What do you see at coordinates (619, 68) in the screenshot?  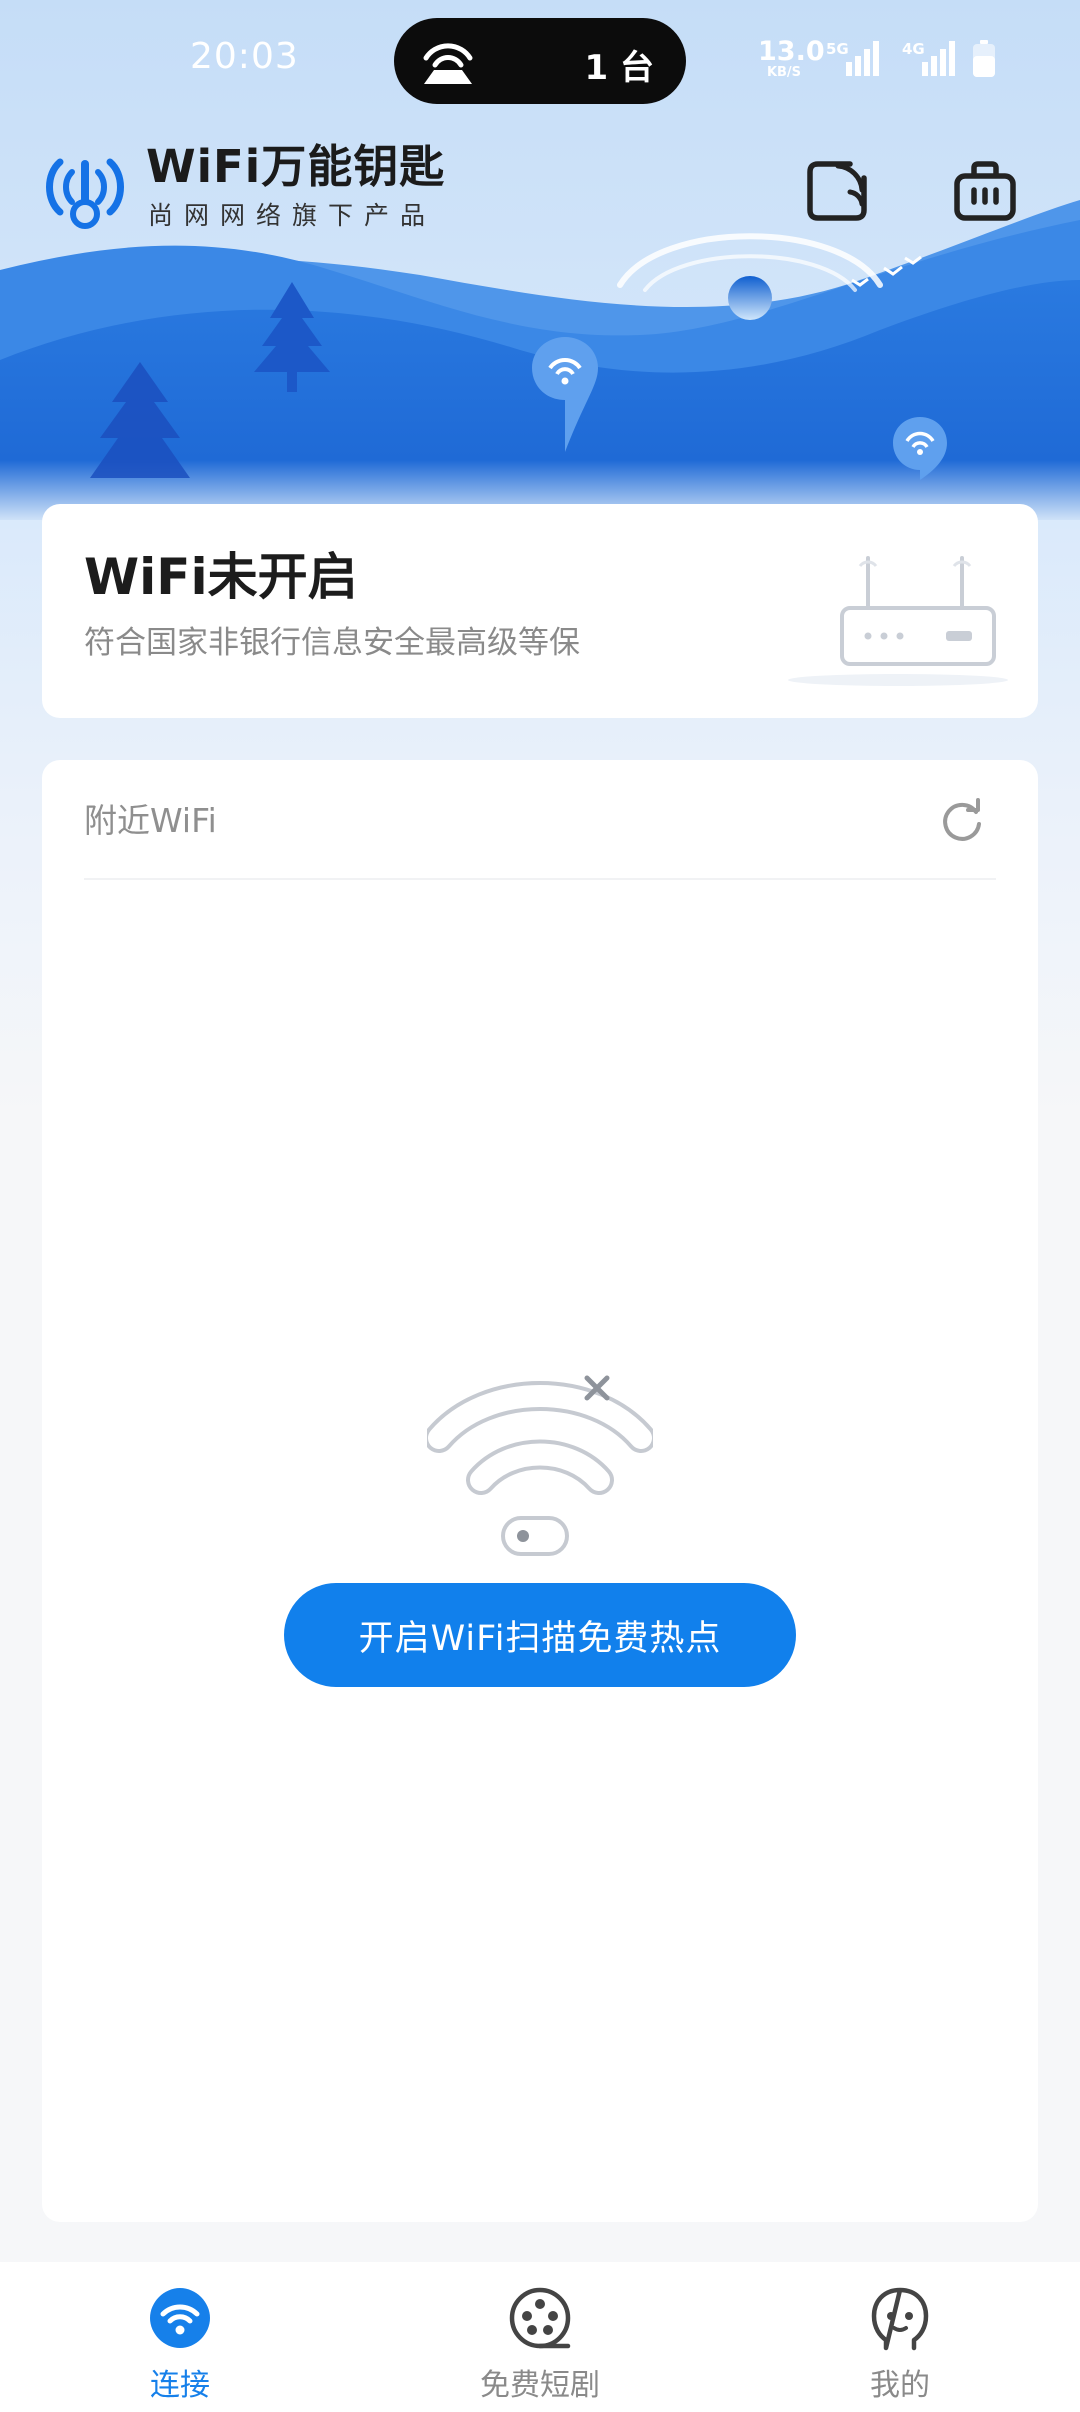 I see `hotspot-device-count: 1 台` at bounding box center [619, 68].